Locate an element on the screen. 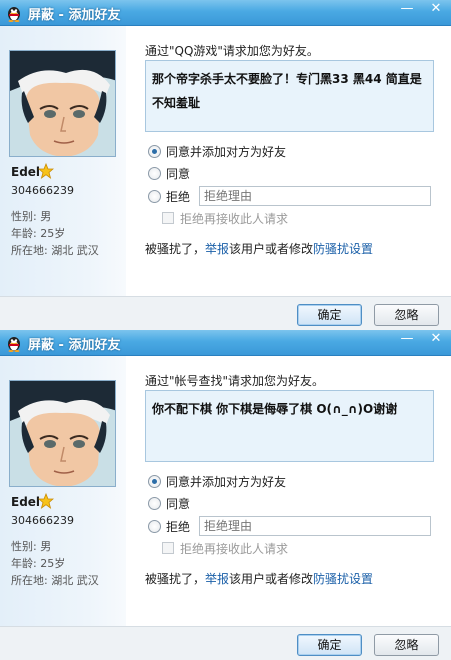  request-caption: 通过"帐号查找"请求加您为好友。 is located at coordinates (235, 381).